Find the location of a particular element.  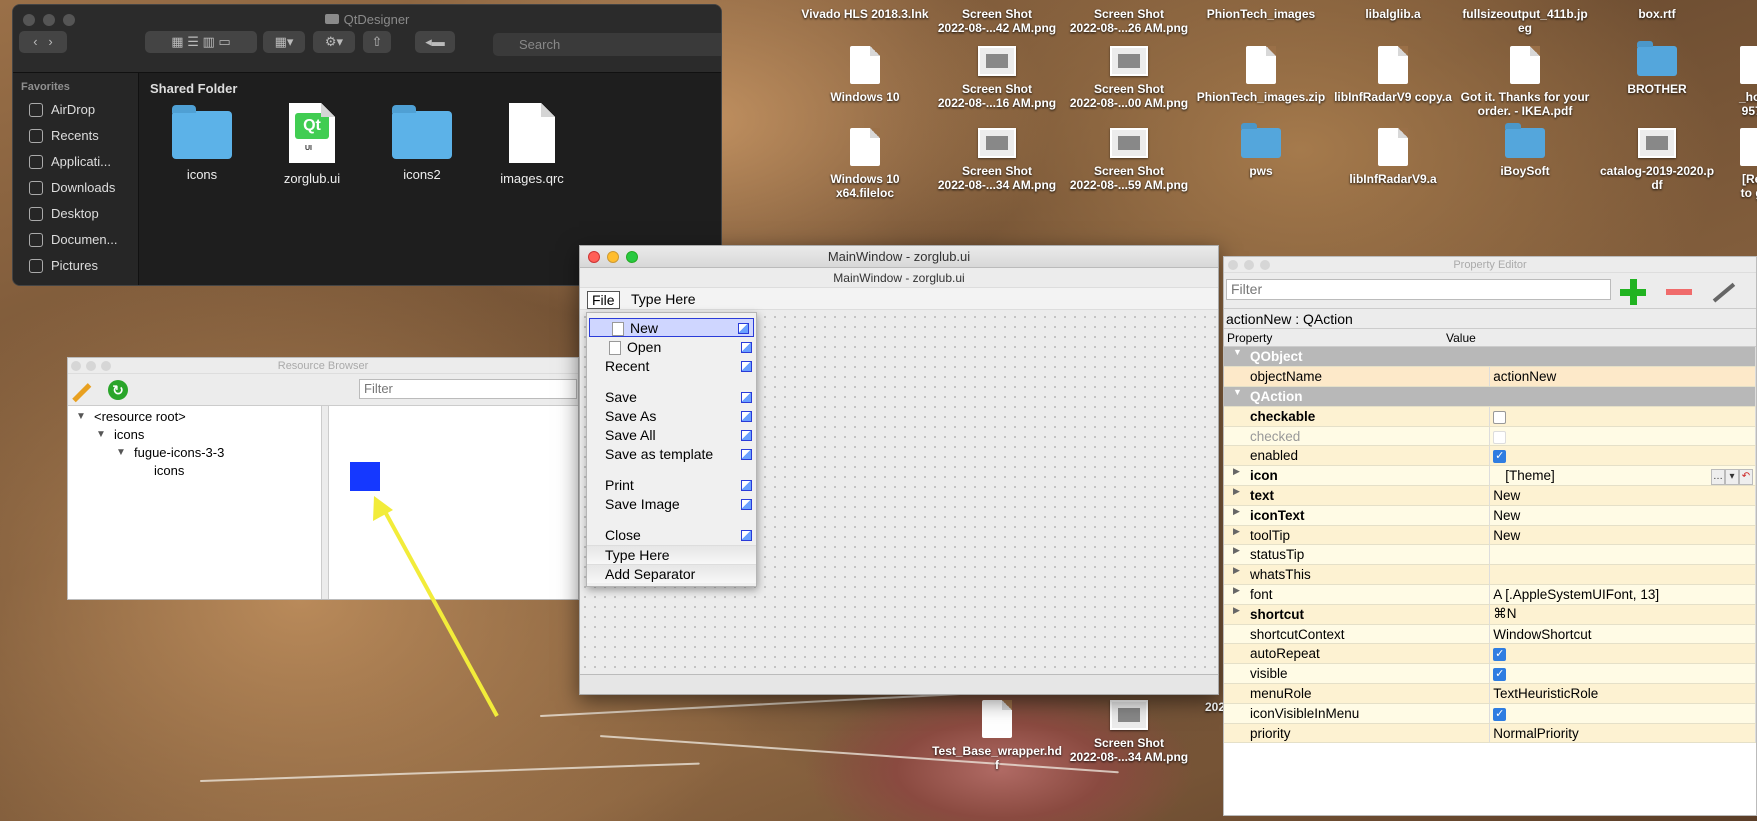

menu-file: File is located at coordinates (603, 300).